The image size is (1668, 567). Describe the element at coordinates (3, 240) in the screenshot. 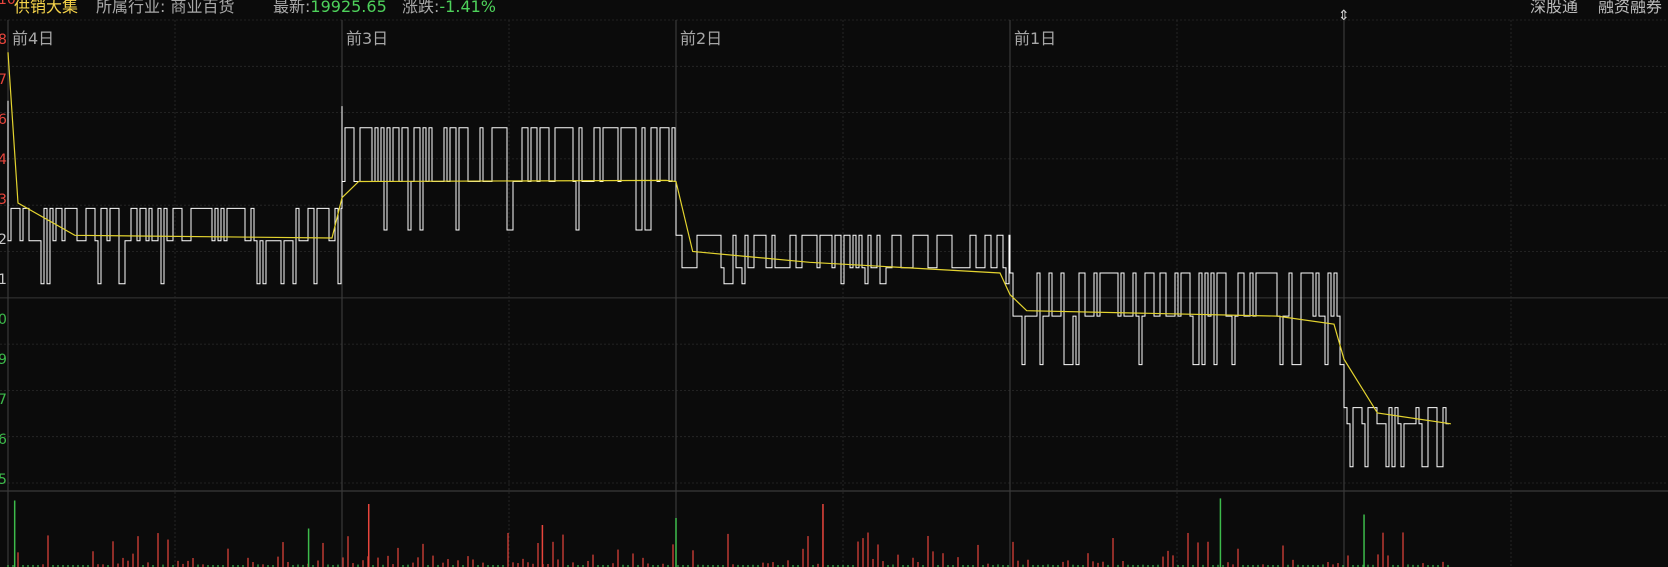

I see `y-tick-label: 2` at that location.